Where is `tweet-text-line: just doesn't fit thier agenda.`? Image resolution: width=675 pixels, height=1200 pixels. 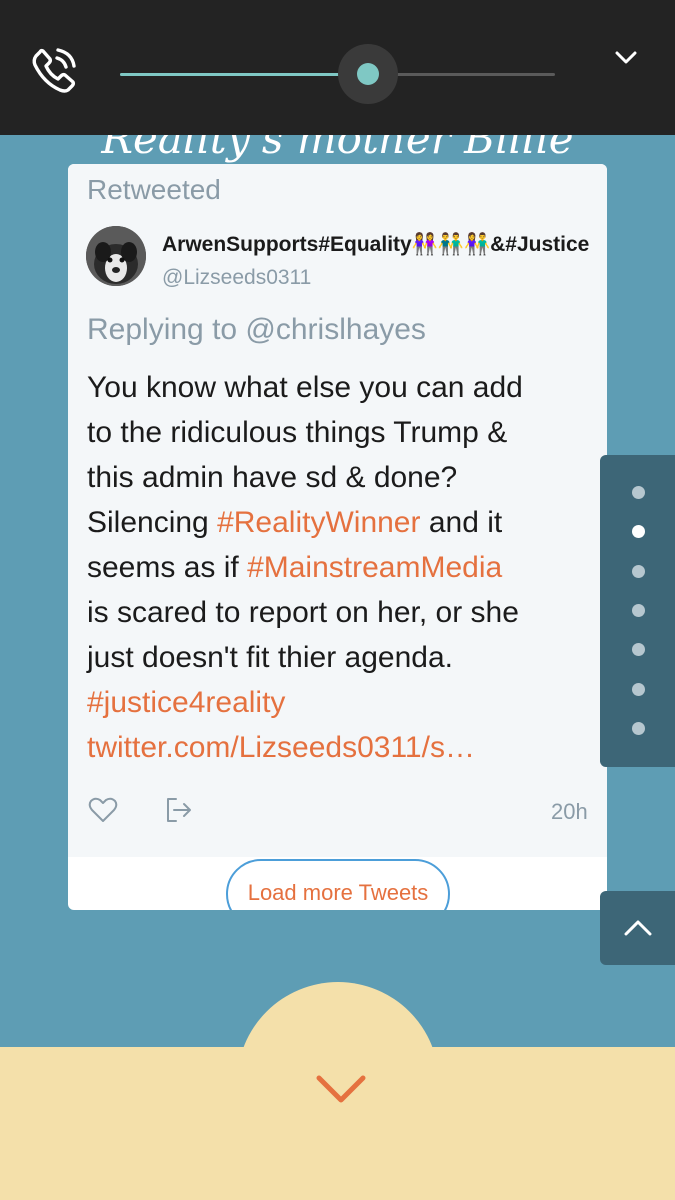 tweet-text-line: just doesn't fit thier agenda. is located at coordinates (270, 657).